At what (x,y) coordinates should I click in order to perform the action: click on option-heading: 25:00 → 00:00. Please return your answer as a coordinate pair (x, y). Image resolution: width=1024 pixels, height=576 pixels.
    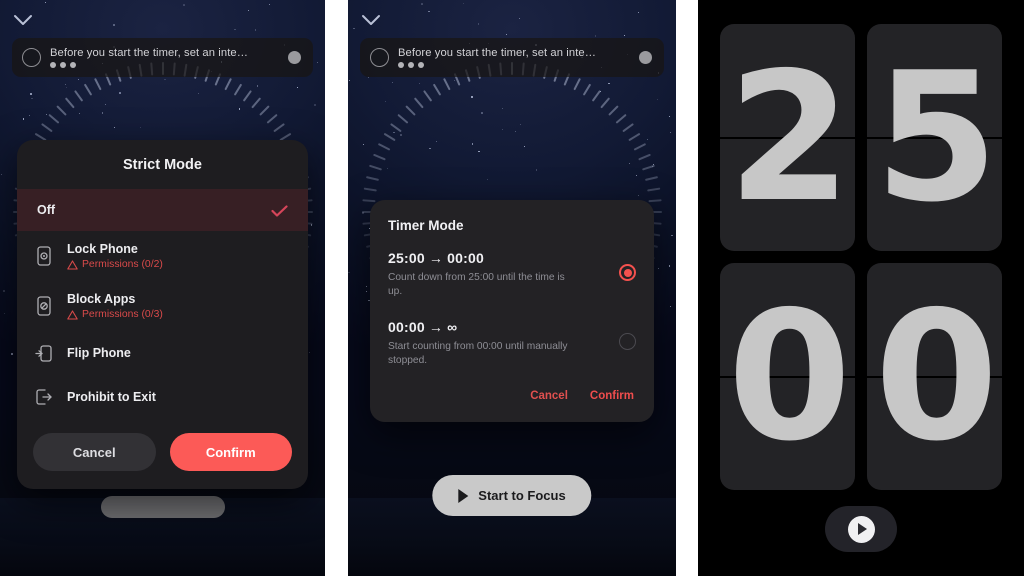
    Looking at the image, I should click on (436, 258).